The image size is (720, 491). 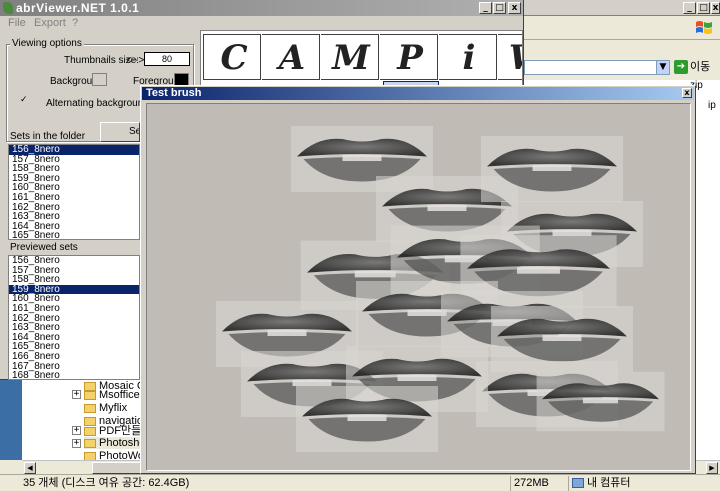 What do you see at coordinates (609, 483) in the screenshot?
I see `status-location-label: 내 컴퓨터` at bounding box center [609, 483].